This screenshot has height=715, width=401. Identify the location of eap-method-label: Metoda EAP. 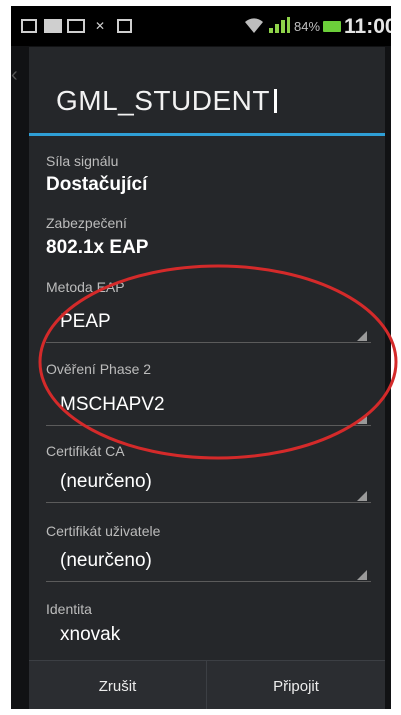
(85, 287).